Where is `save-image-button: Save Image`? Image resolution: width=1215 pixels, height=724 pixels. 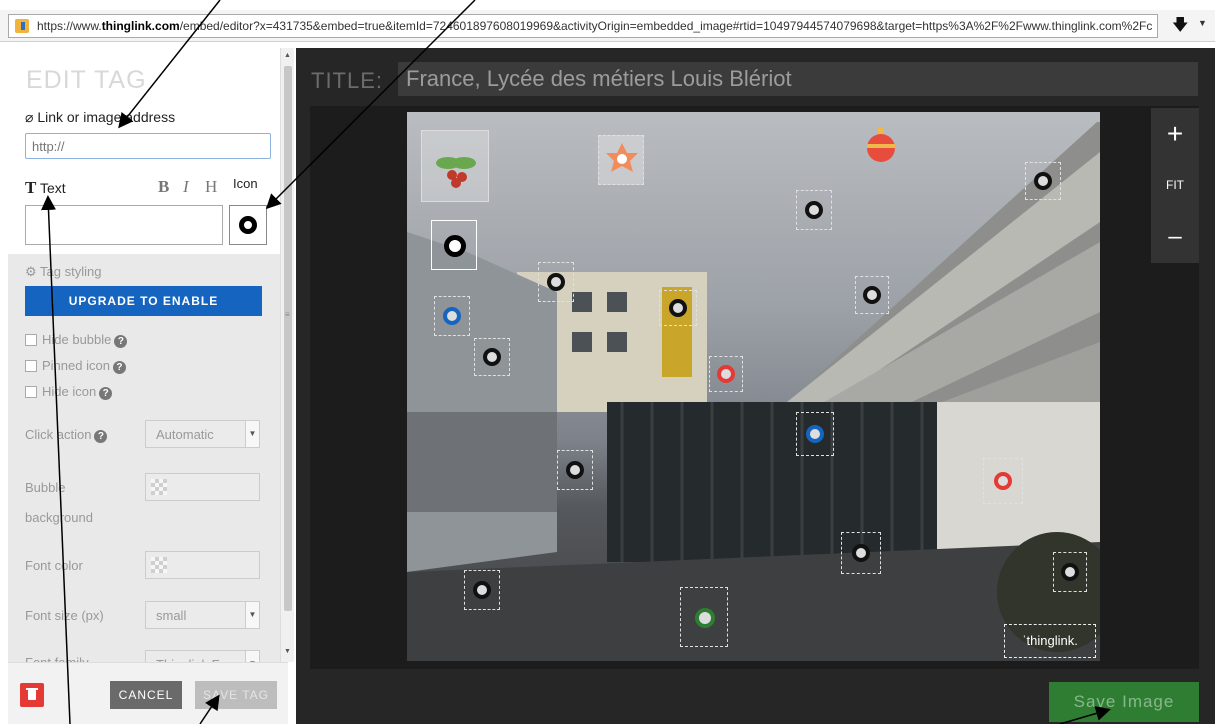 save-image-button: Save Image is located at coordinates (1124, 702).